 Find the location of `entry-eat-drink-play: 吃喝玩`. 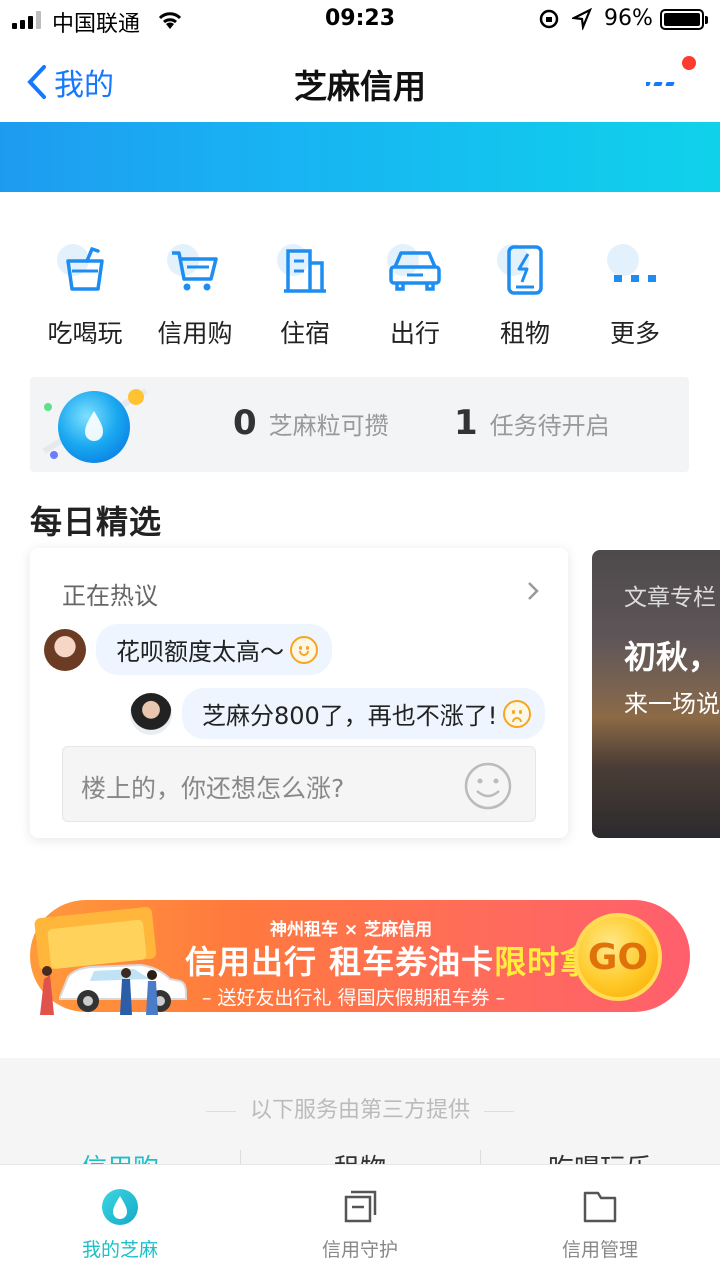

entry-eat-drink-play: 吃喝玩 is located at coordinates (85, 295).